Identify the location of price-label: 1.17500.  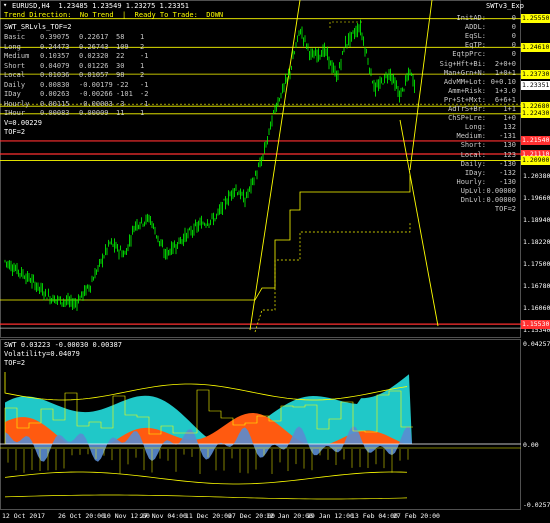
(536, 264).